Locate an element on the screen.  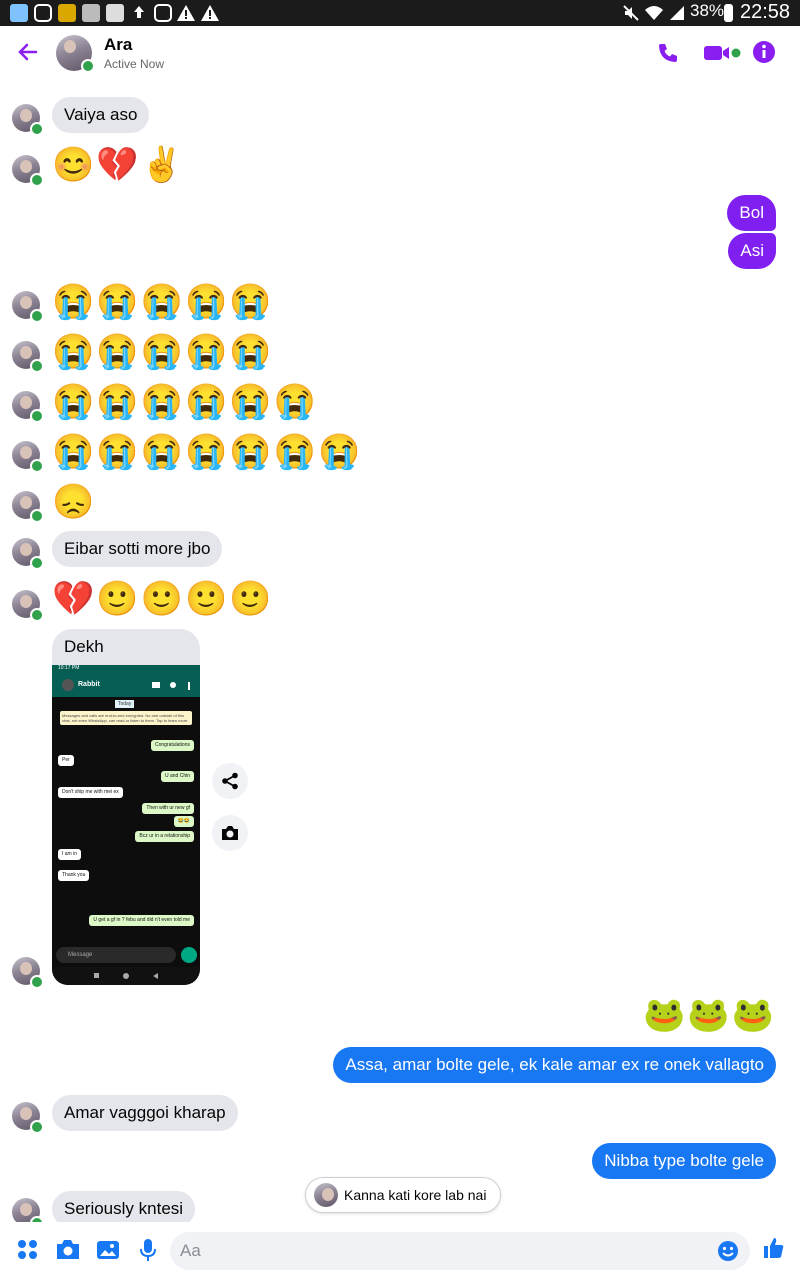
image-icon is located at coordinates (115, 13).